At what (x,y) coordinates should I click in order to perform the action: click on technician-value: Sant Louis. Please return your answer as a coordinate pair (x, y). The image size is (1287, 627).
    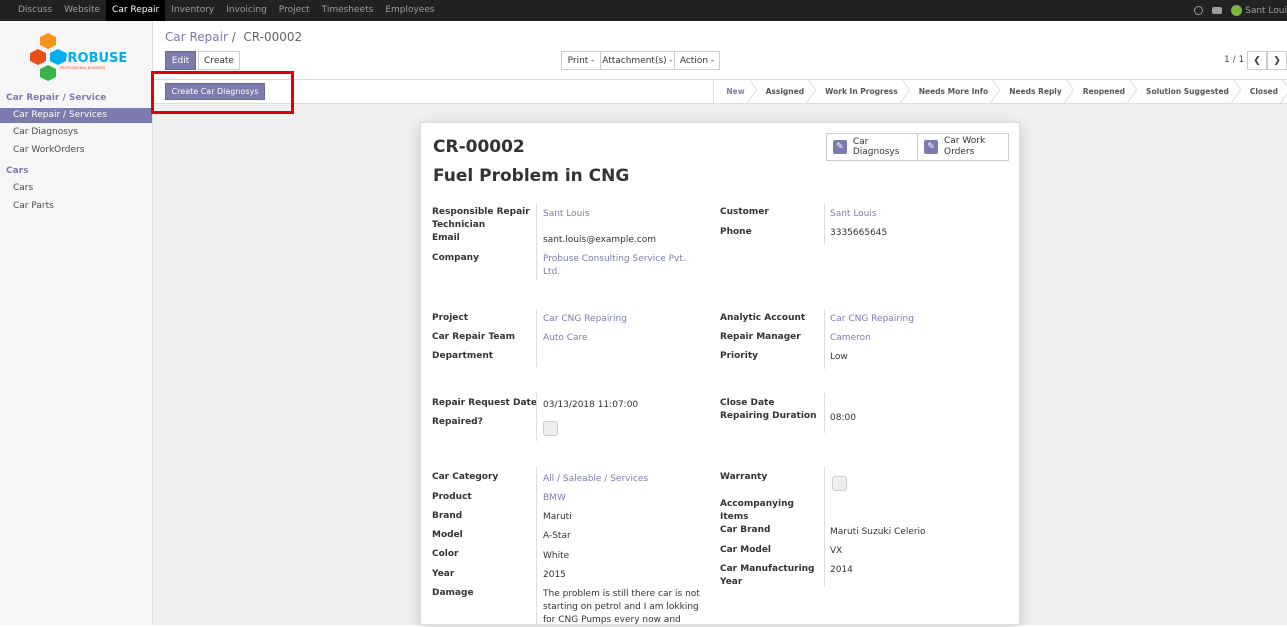
    Looking at the image, I should click on (566, 214).